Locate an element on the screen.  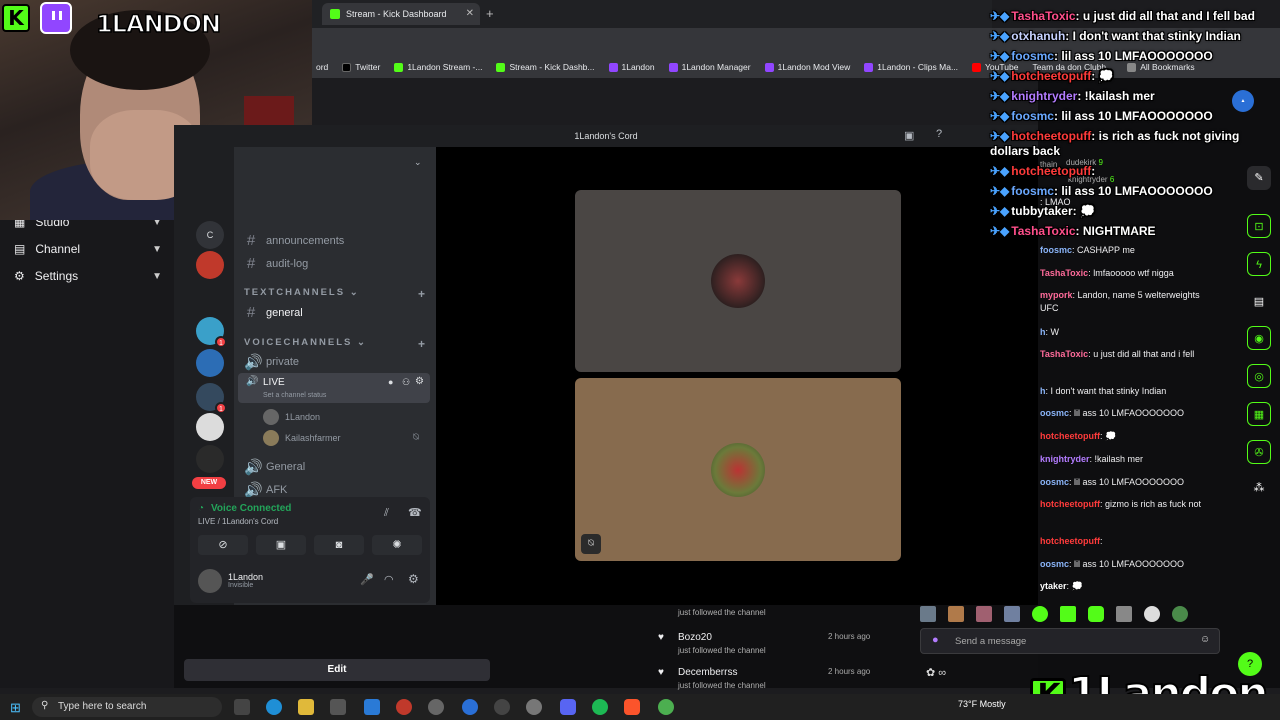
video-tile: ⍉ is located at coordinates (738, 469).